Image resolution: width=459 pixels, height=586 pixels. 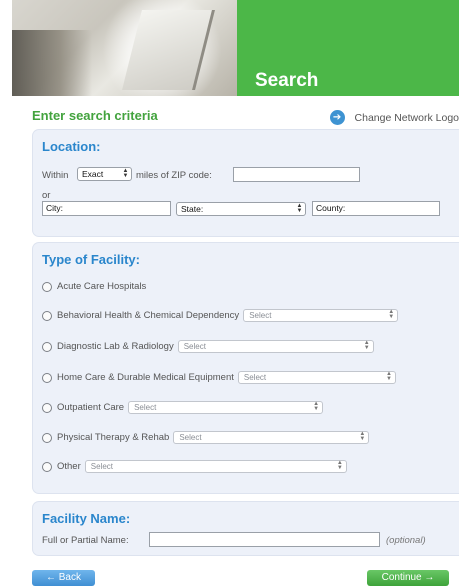 I want to click on optional-label: (optional), so click(x=406, y=540).